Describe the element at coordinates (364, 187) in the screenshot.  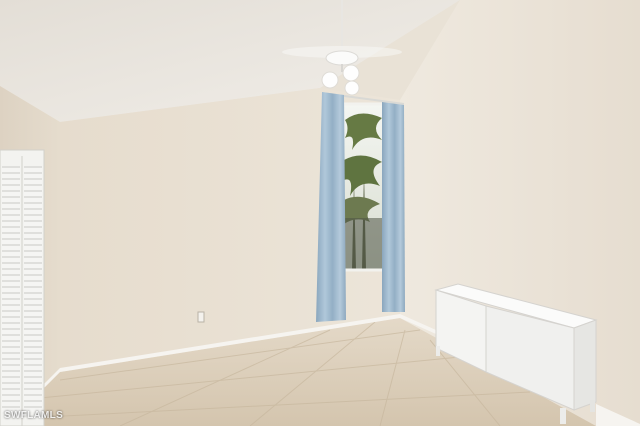
I see `window` at that location.